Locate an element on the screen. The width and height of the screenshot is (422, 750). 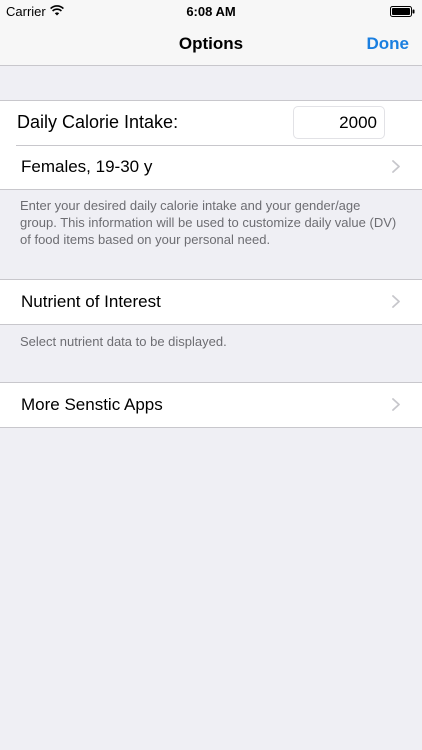
nutrient-of-interest-cell: Nutrient of Interest is located at coordinates (211, 302).